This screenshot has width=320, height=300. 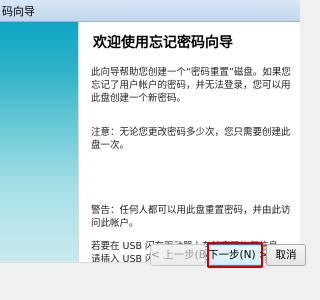 What do you see at coordinates (191, 217) in the screenshot?
I see `warning-paragraph: 警告：任何人都可以用此盘重置密码，并由此访问此帐户。` at bounding box center [191, 217].